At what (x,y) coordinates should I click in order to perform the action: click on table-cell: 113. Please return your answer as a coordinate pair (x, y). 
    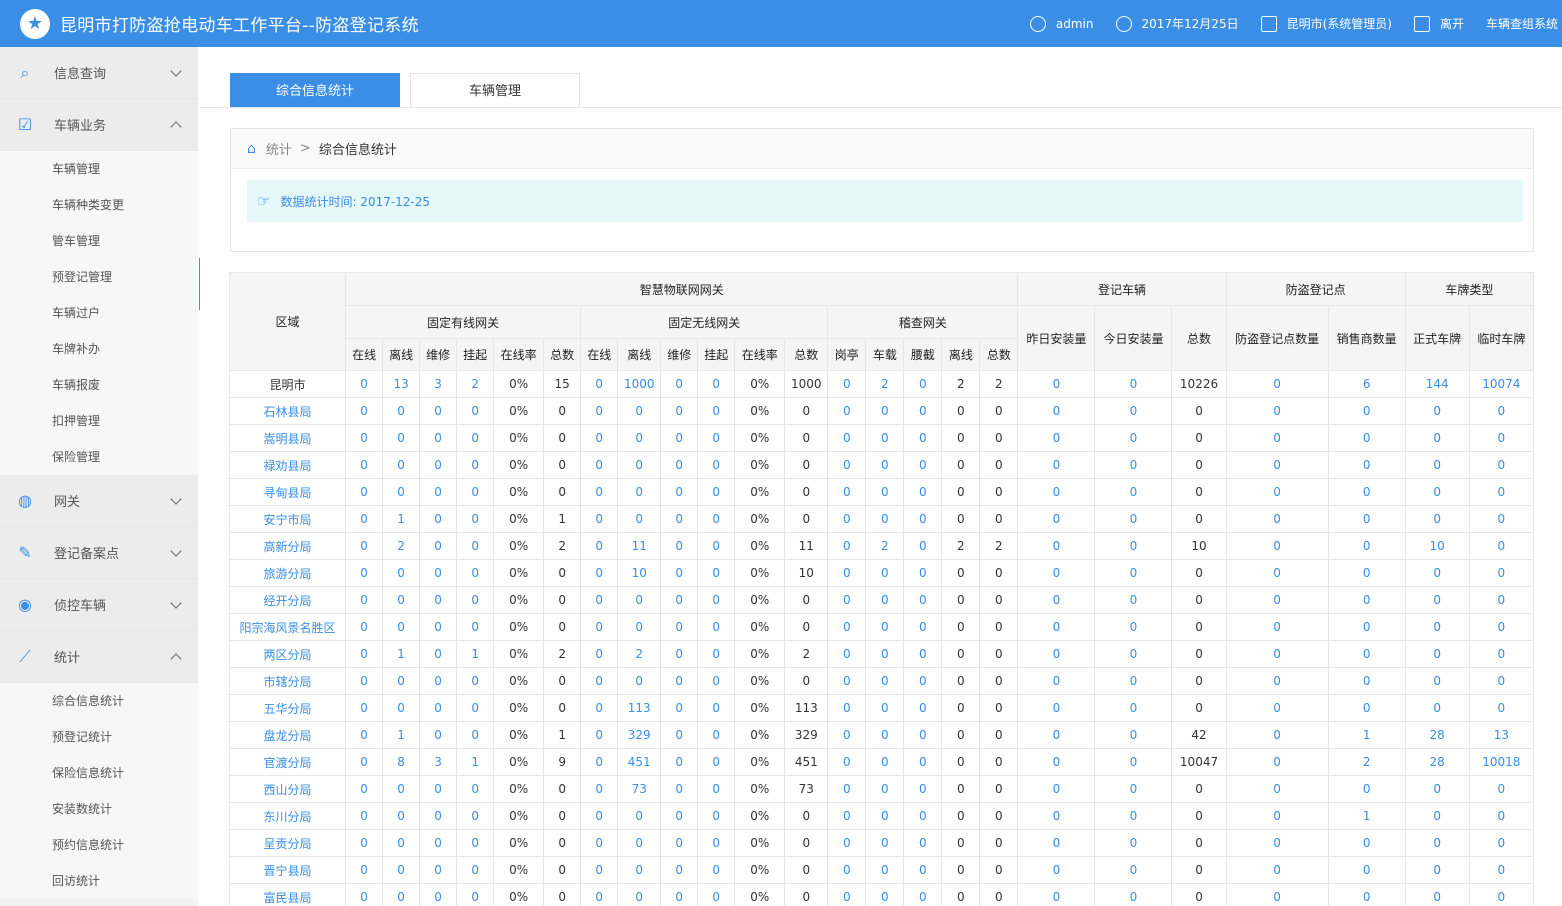
    Looking at the image, I should click on (639, 708).